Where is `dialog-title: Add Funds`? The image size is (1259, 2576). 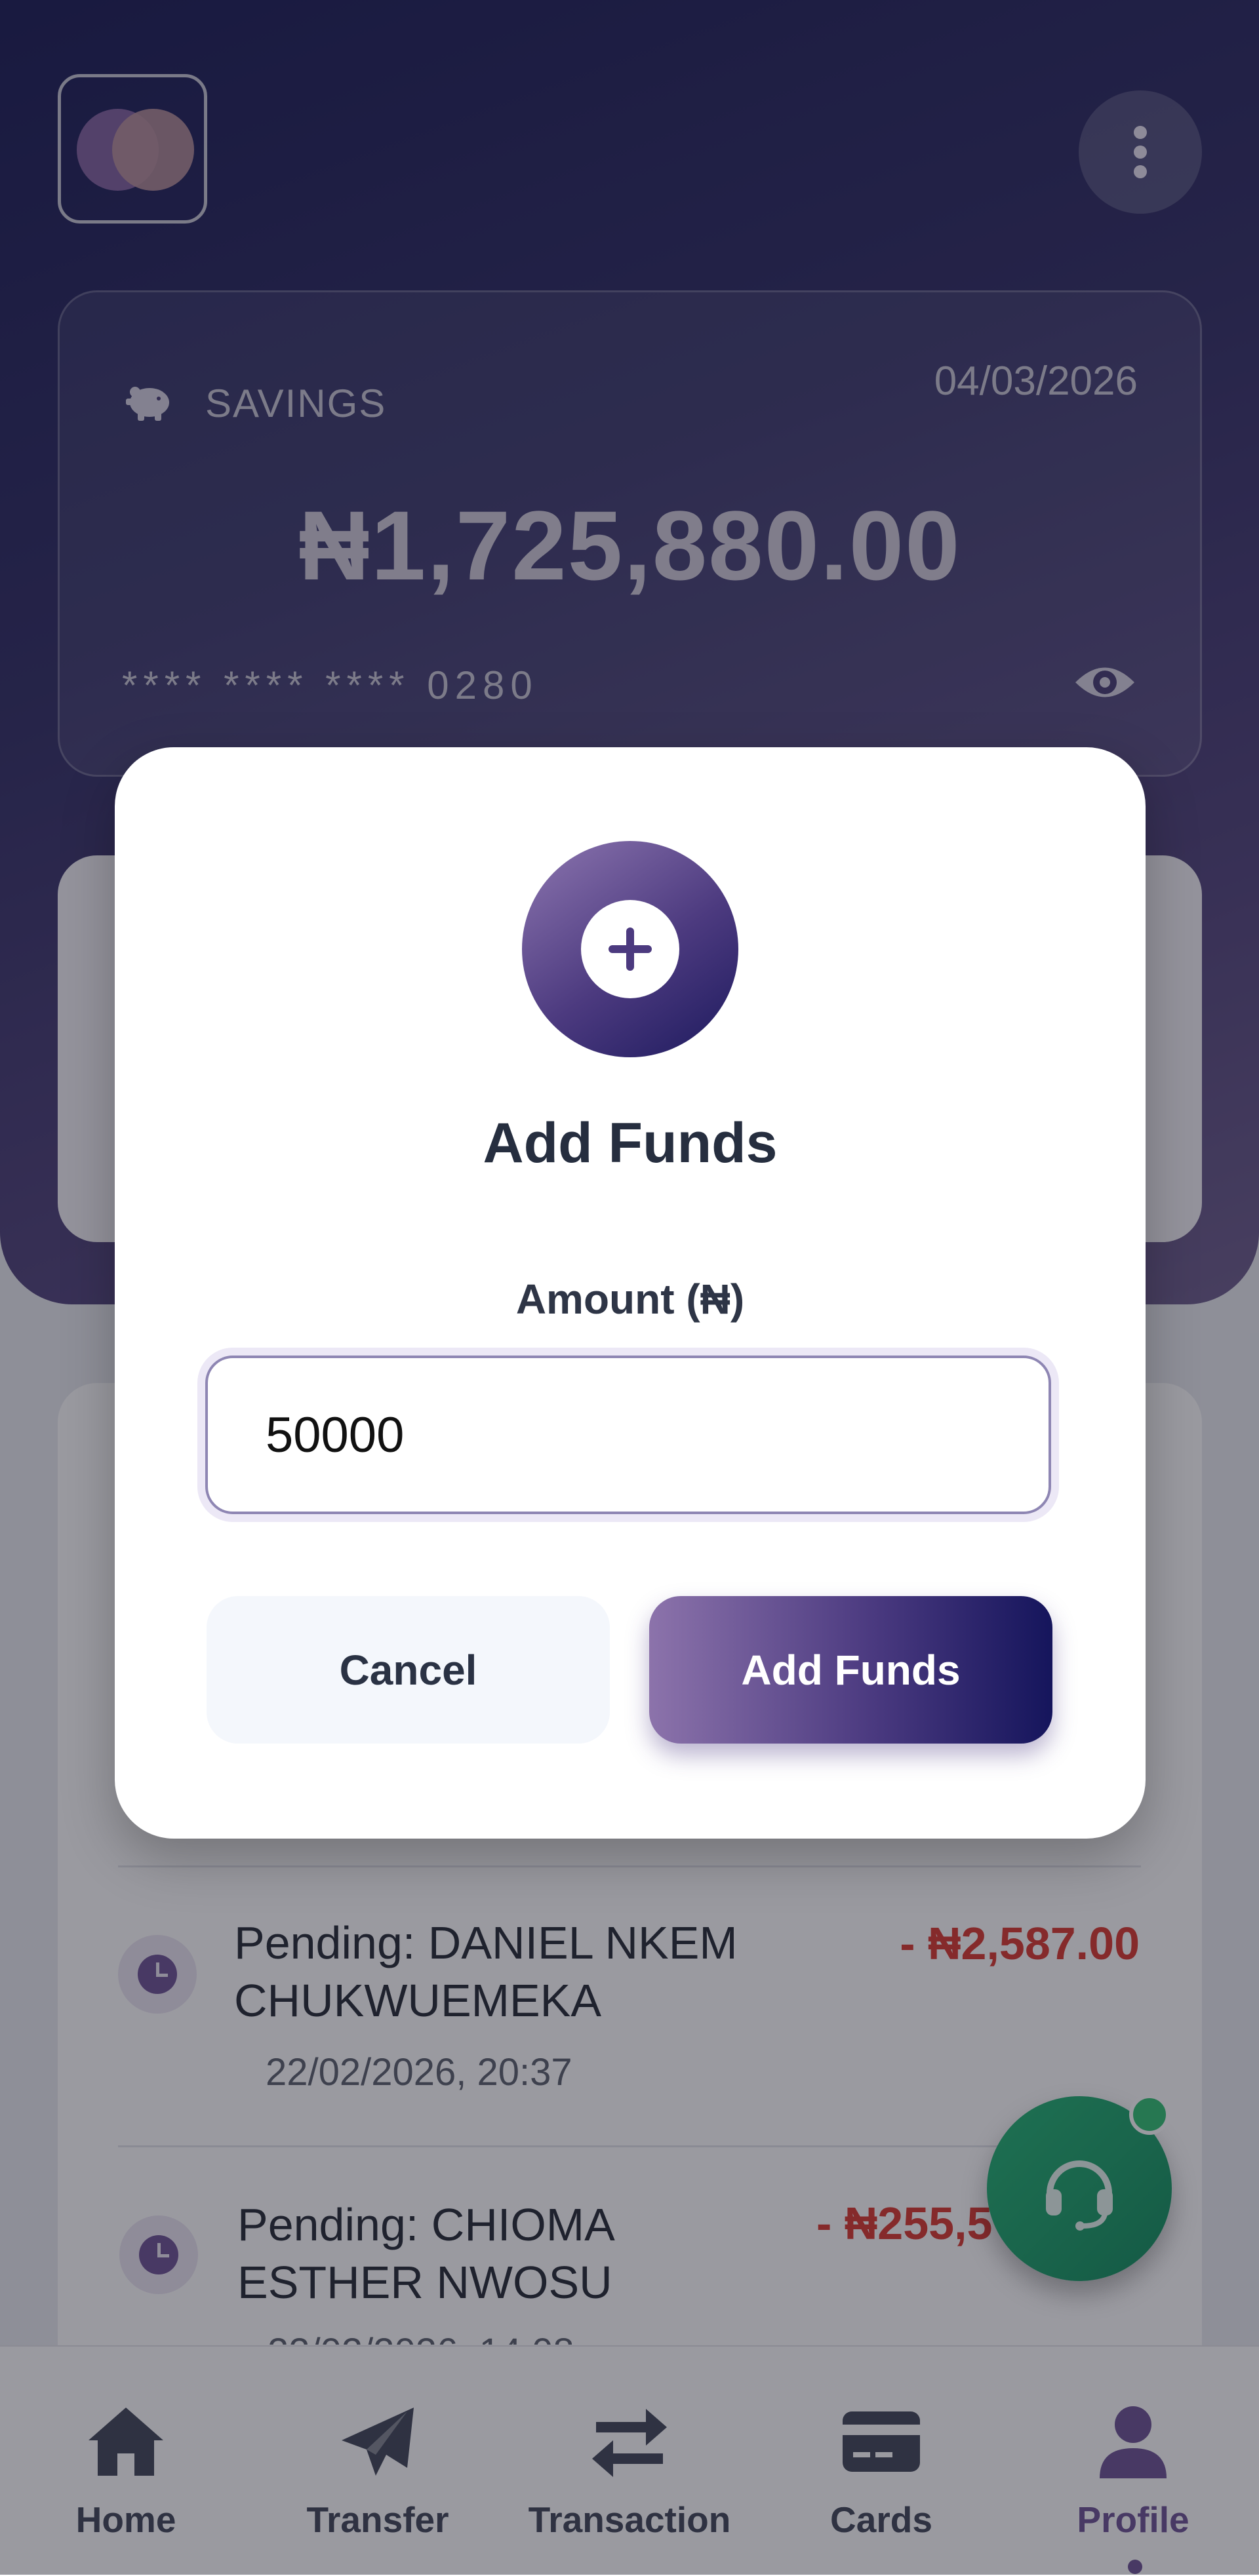
dialog-title: Add Funds is located at coordinates (630, 1143).